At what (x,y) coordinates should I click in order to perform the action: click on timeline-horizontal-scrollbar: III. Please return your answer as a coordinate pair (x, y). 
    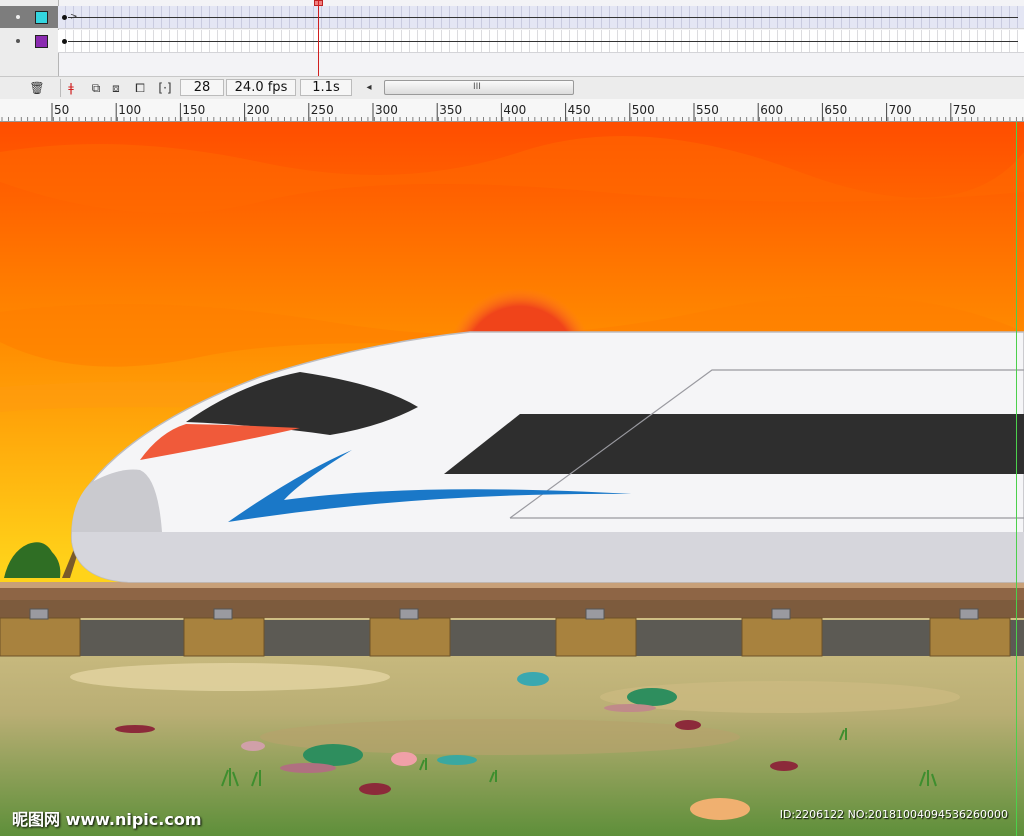
    Looking at the image, I should click on (479, 87).